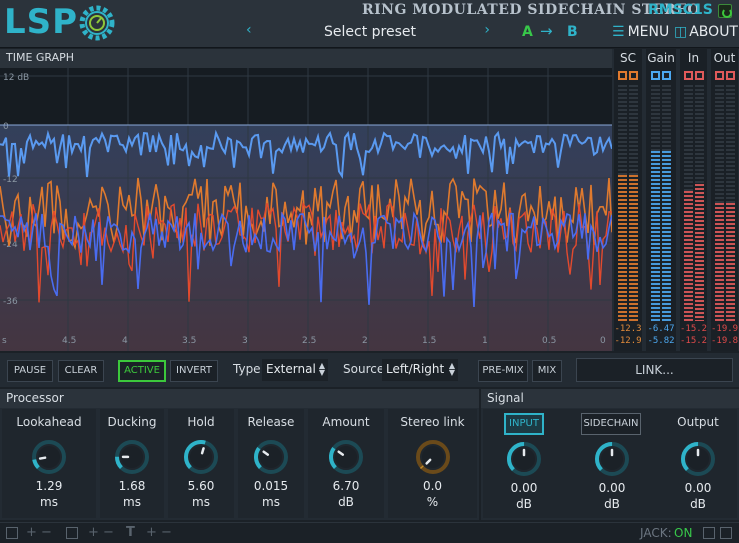 Image resolution: width=739 pixels, height=543 pixels. I want to click on preset-selector: Select preset ‹ ›, so click(370, 33).